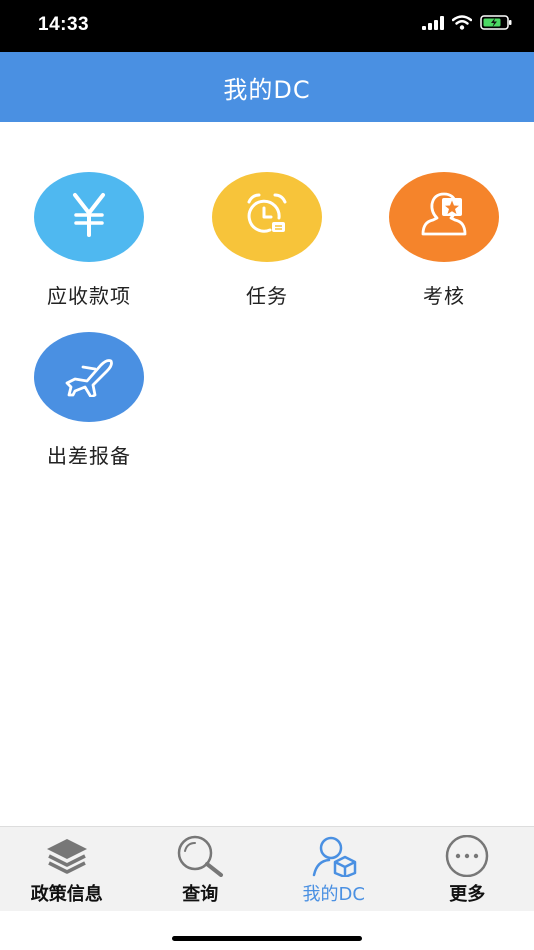 The height and width of the screenshot is (950, 534). What do you see at coordinates (66, 894) in the screenshot?
I see `tab-label: 政策信息` at bounding box center [66, 894].